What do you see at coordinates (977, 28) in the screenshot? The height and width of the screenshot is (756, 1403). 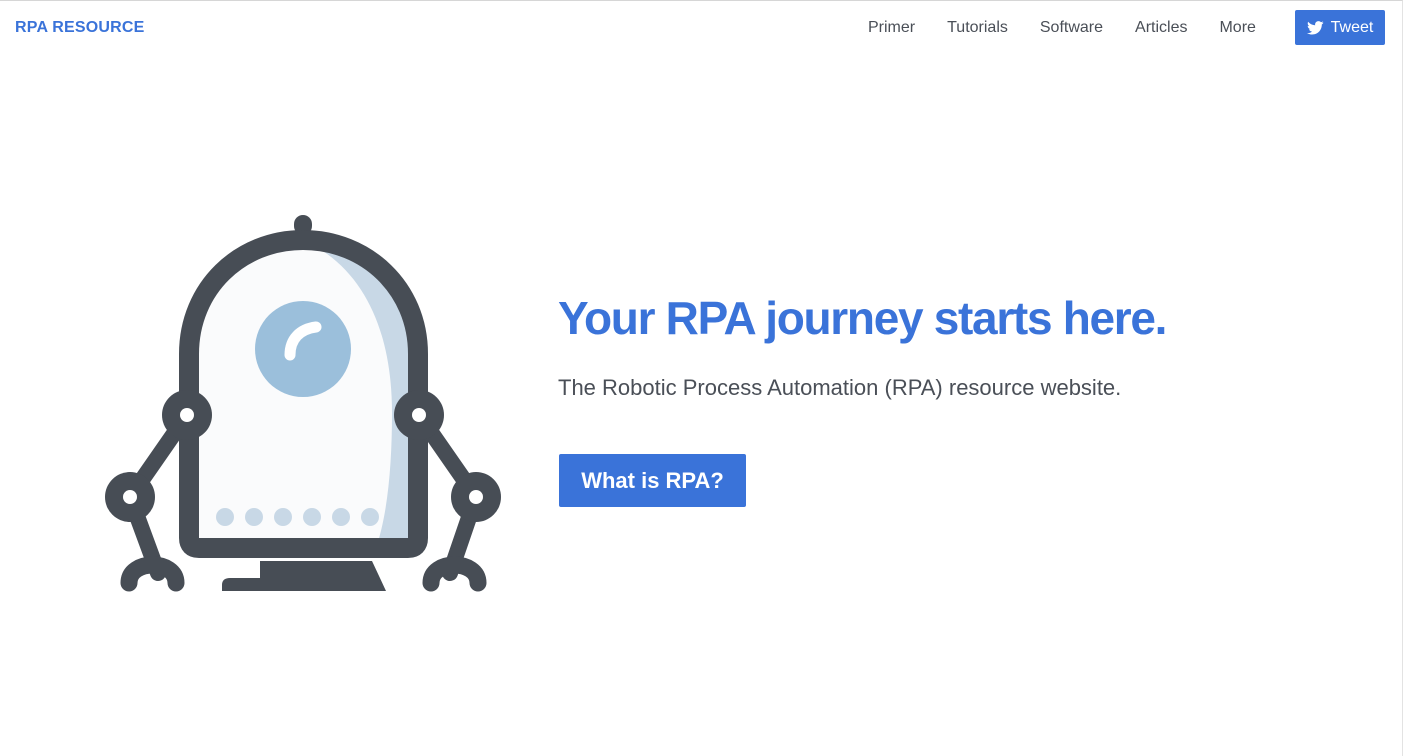 I see `nav-link-tutorials: Tutorials` at bounding box center [977, 28].